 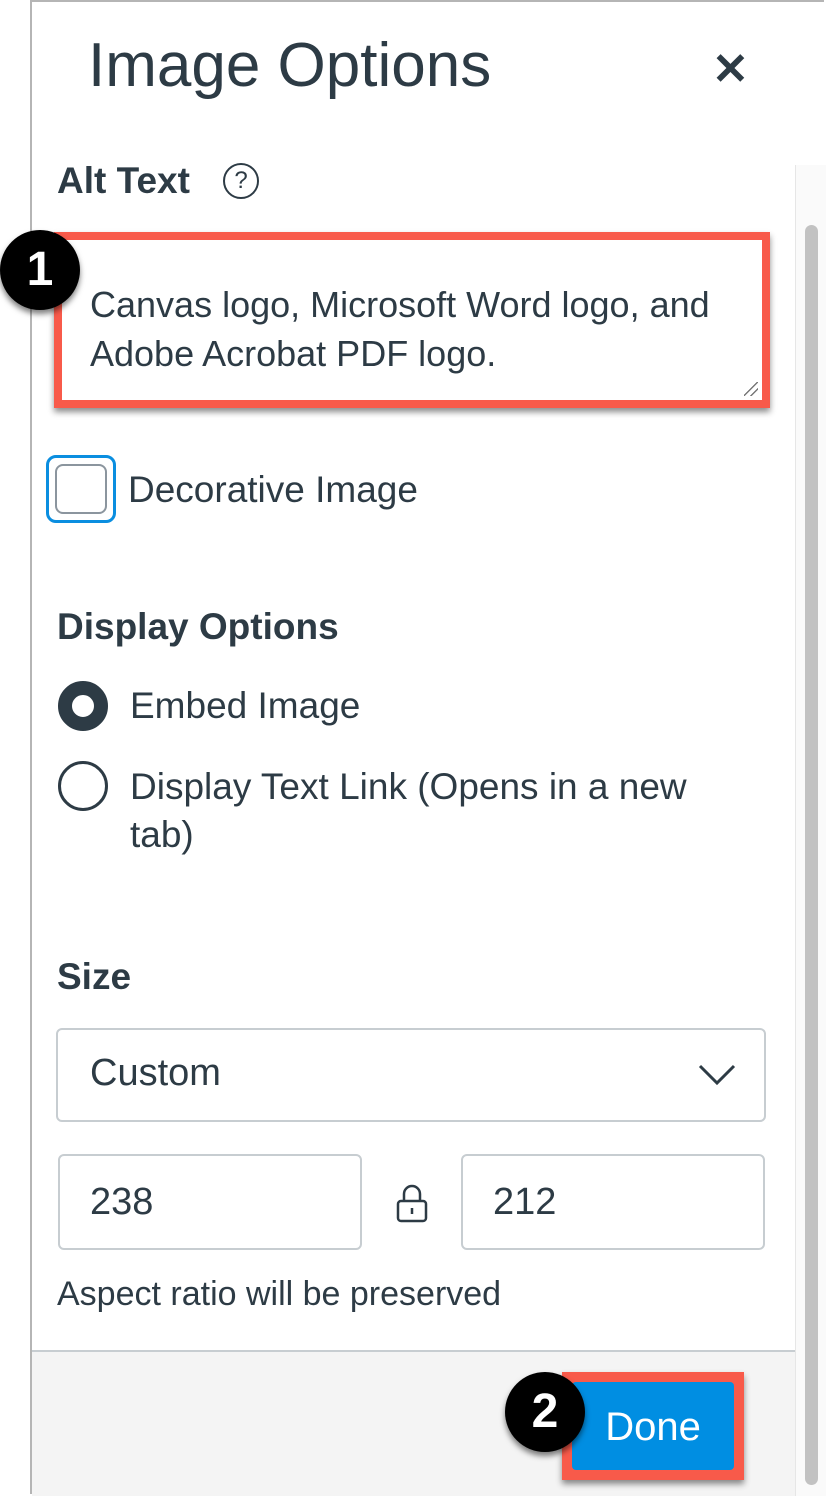 I want to click on step-2-badge: 2, so click(x=545, y=1412).